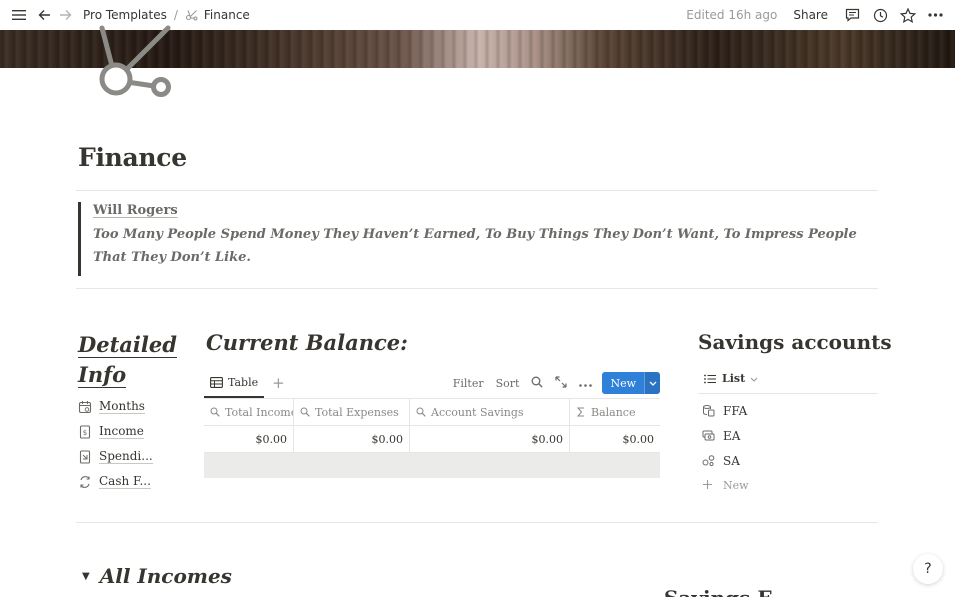  I want to click on link-label: Months, so click(122, 406).